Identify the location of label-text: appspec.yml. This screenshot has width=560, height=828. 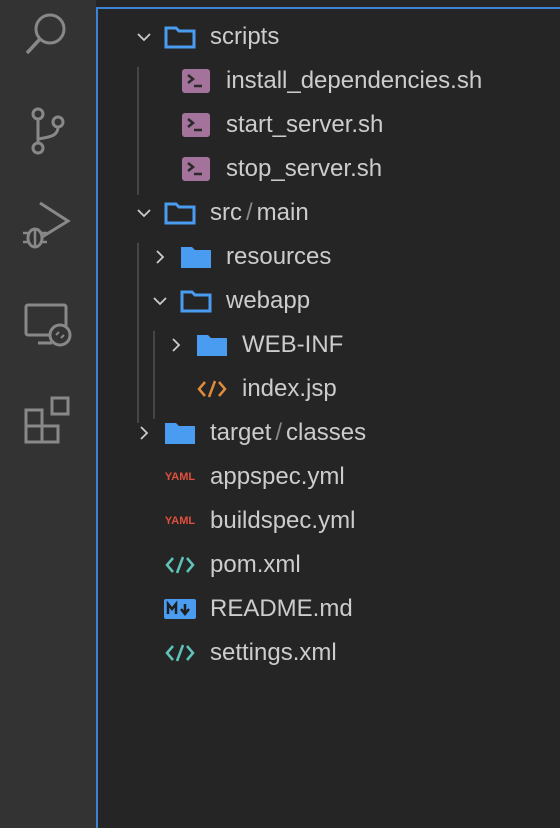
(277, 476).